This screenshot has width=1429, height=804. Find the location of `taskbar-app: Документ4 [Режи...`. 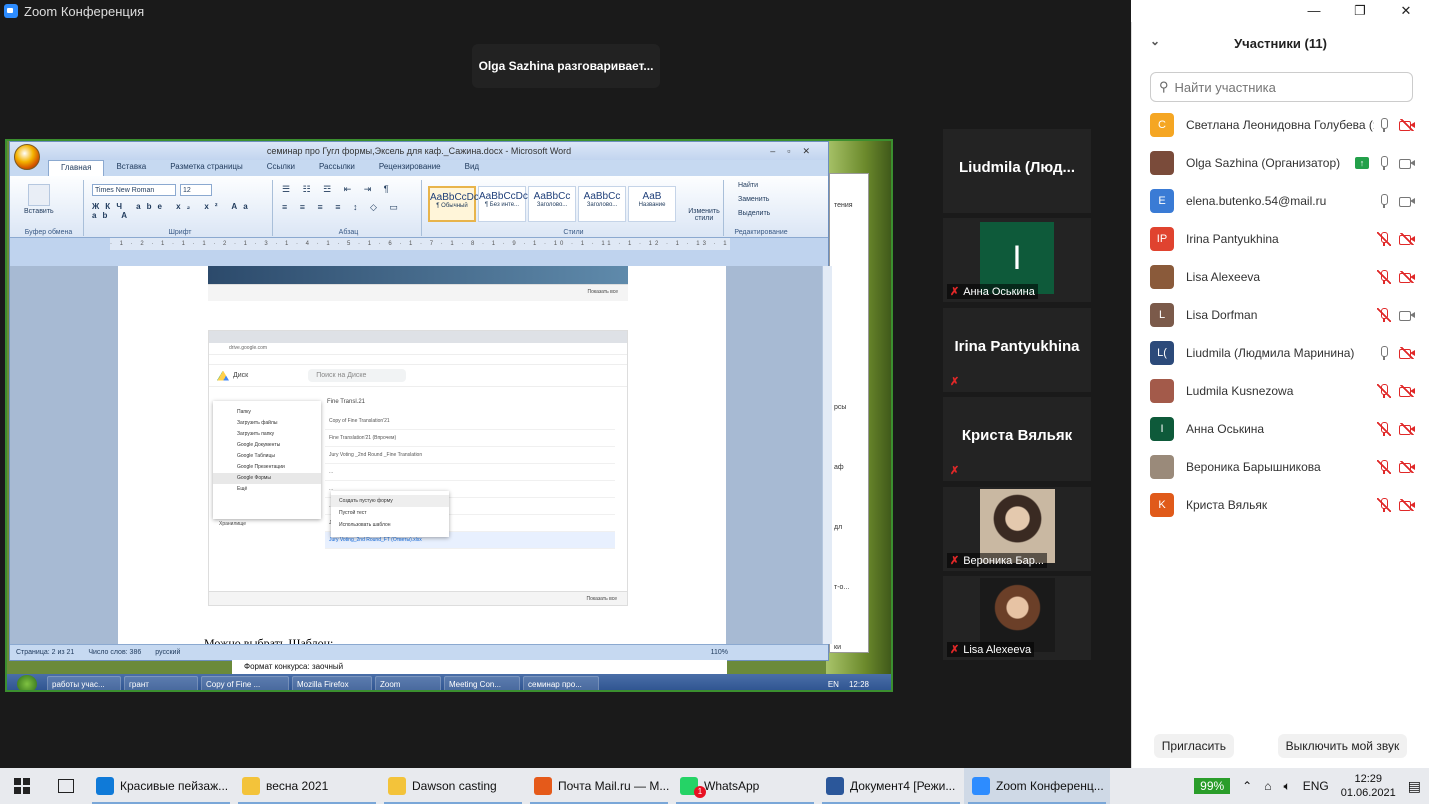

taskbar-app: Документ4 [Режи... is located at coordinates (891, 786).